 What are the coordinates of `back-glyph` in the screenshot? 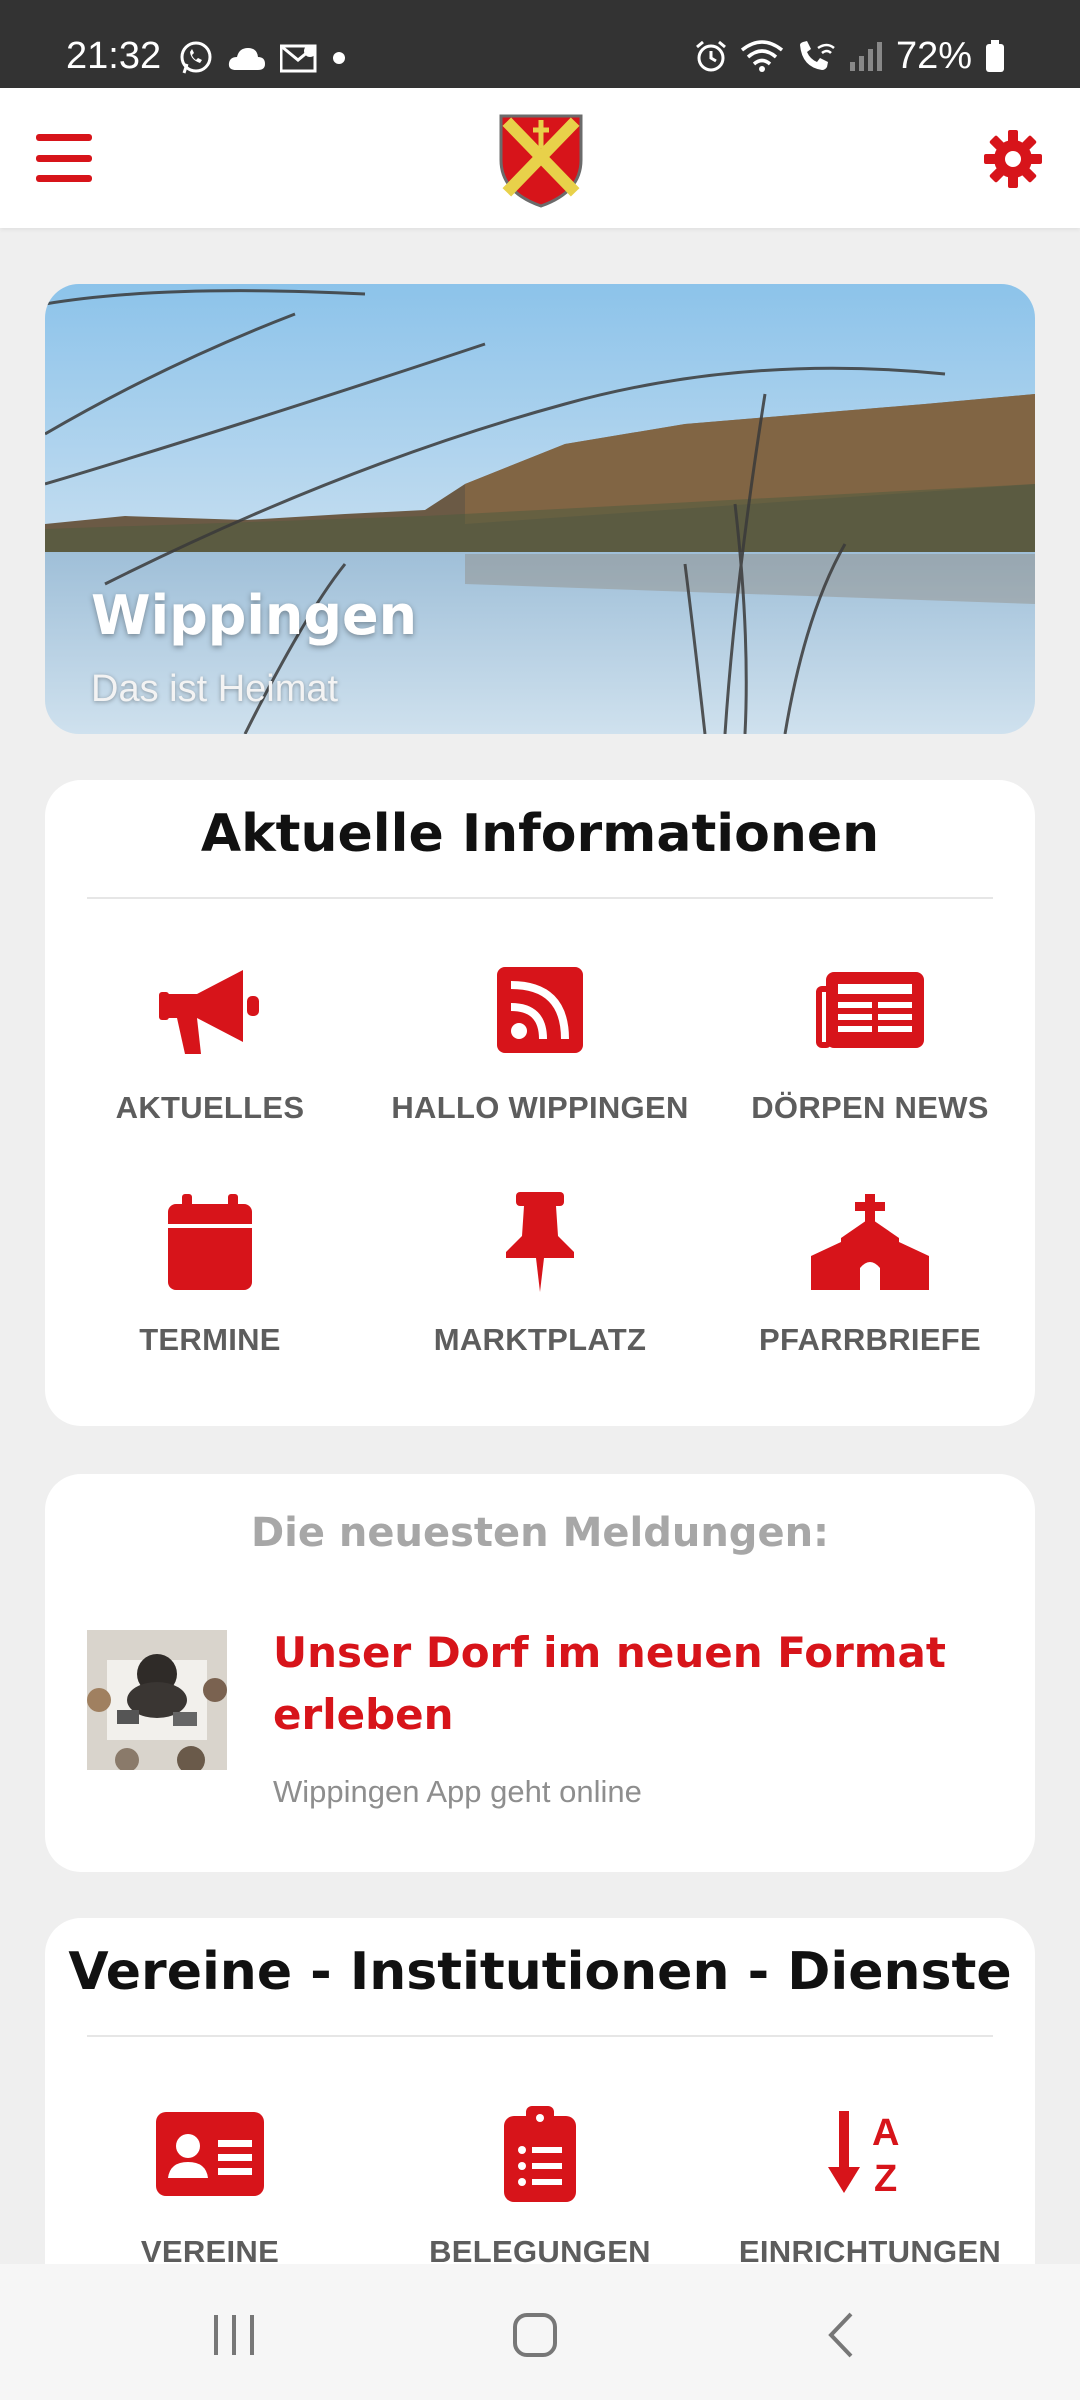 It's located at (840, 2335).